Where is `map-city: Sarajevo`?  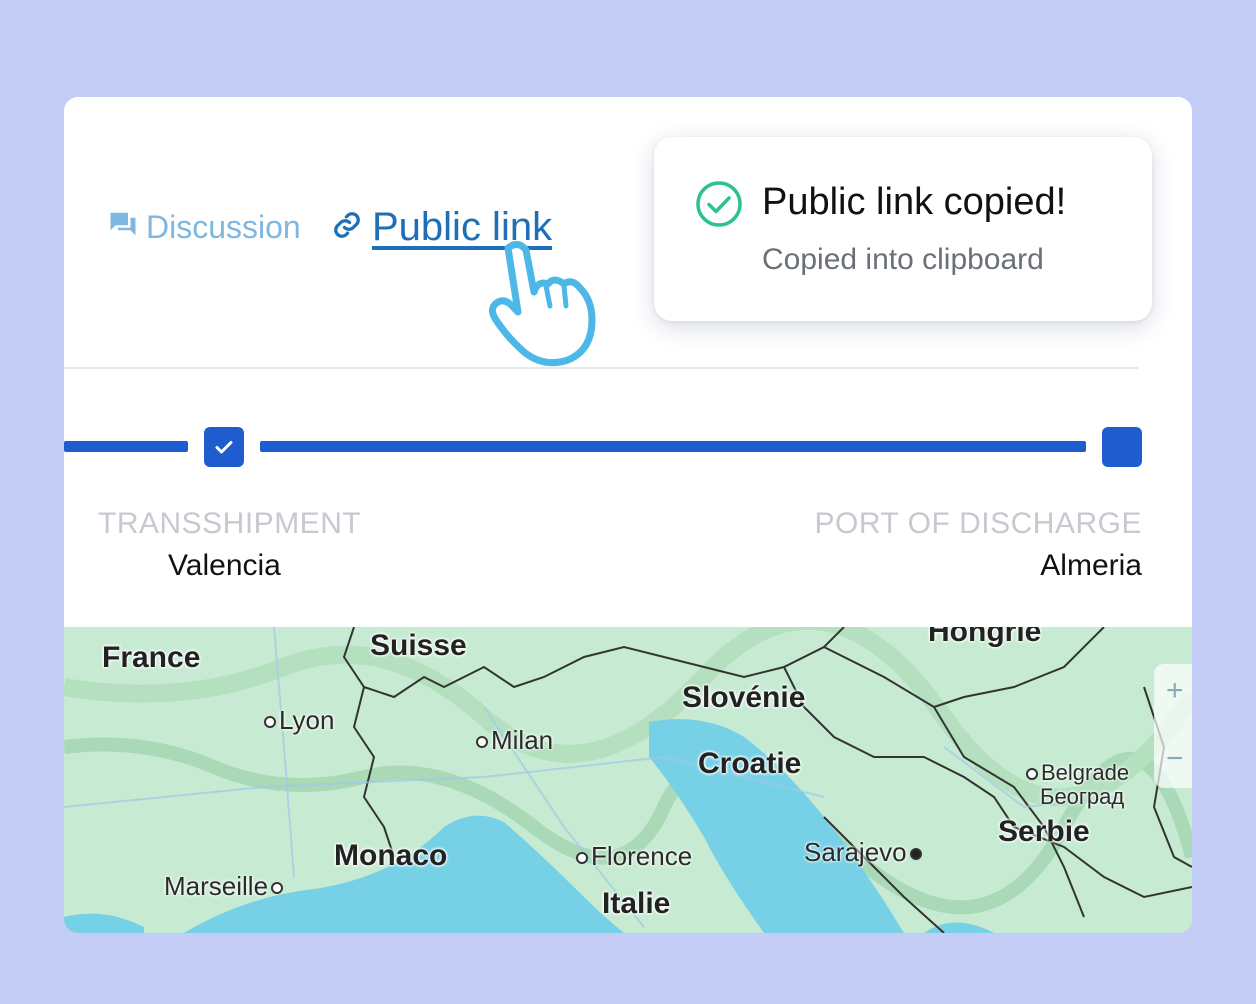
map-city: Sarajevo is located at coordinates (864, 852).